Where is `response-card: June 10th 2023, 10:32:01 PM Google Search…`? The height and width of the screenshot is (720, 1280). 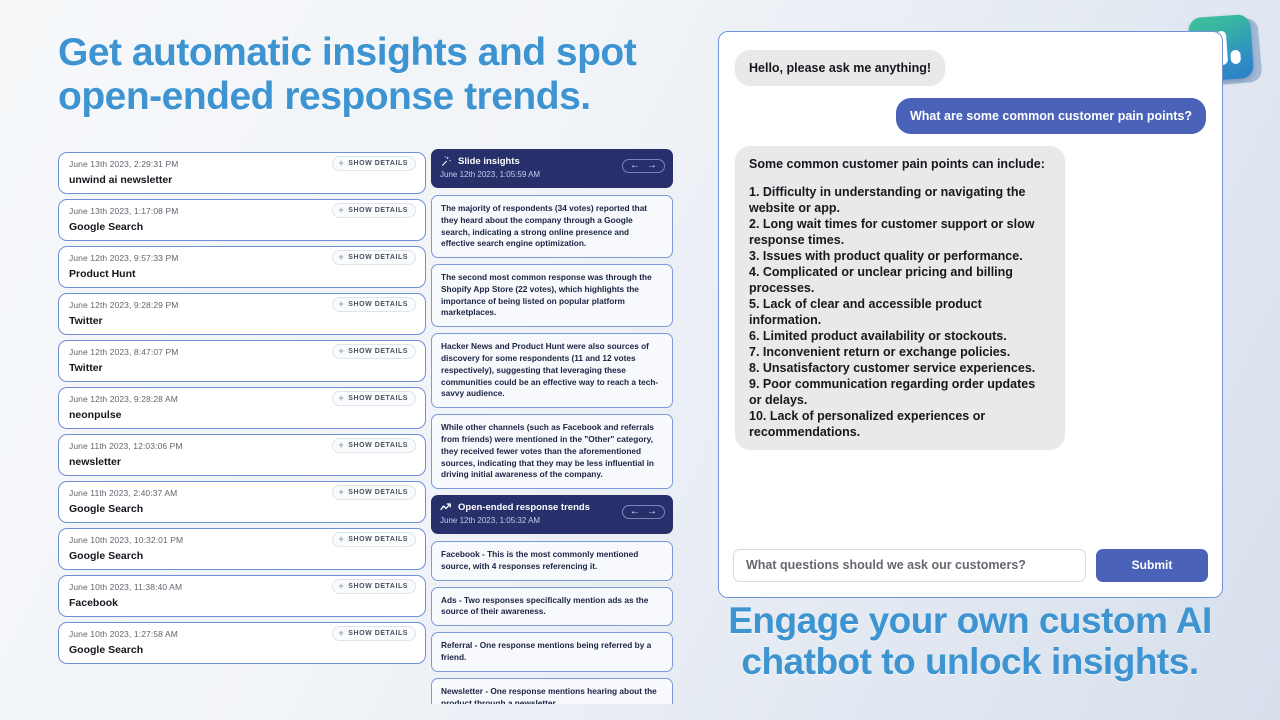 response-card: June 10th 2023, 10:32:01 PM Google Search… is located at coordinates (242, 549).